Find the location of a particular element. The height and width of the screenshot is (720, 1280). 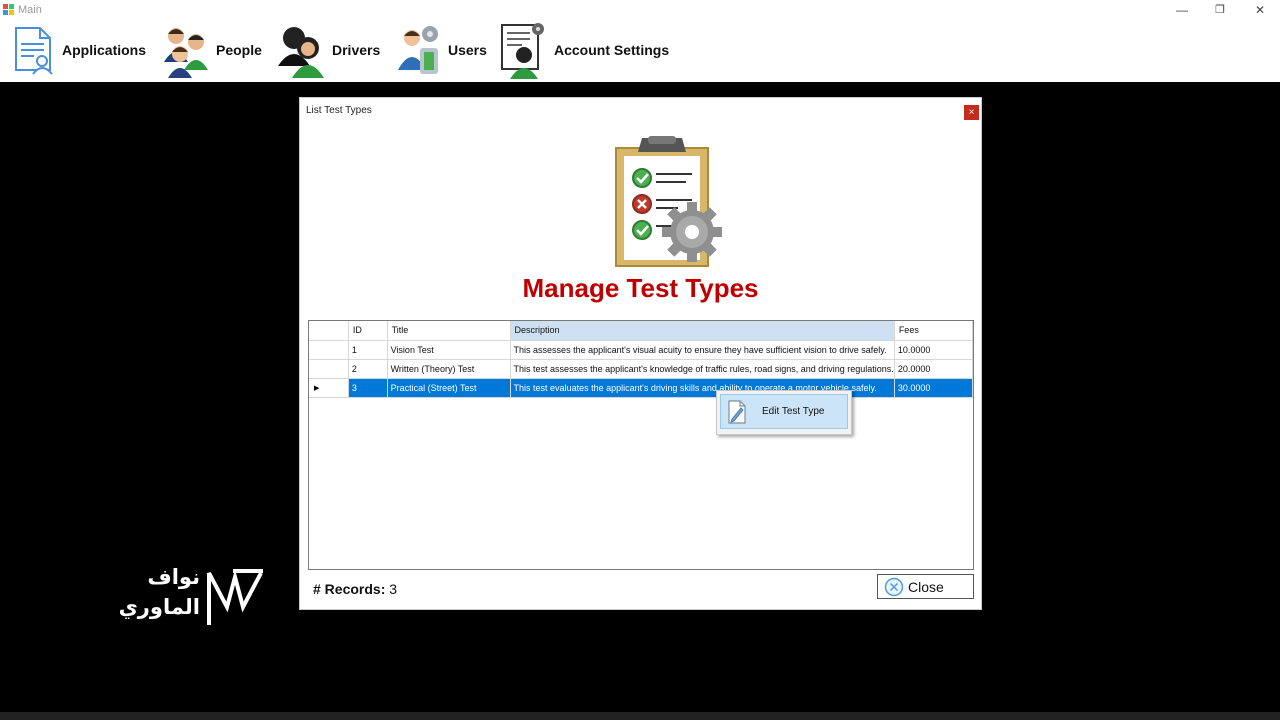

menu-drivers-label: Drivers is located at coordinates (356, 50).